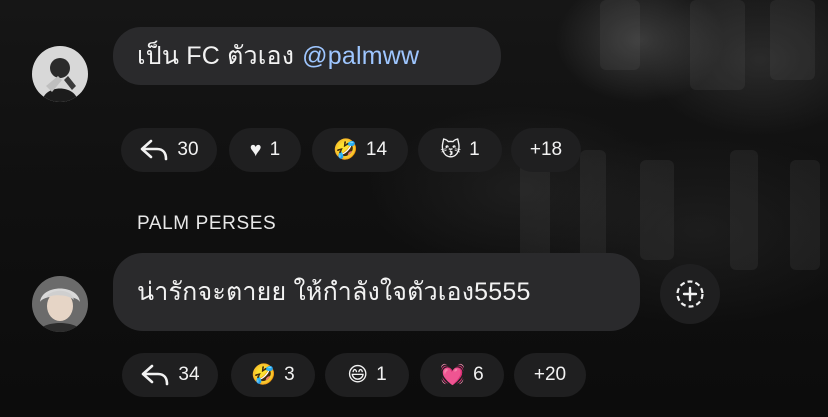 The width and height of the screenshot is (828, 417). What do you see at coordinates (358, 375) in the screenshot?
I see `grinning-emoji-icon: 😄` at bounding box center [358, 375].